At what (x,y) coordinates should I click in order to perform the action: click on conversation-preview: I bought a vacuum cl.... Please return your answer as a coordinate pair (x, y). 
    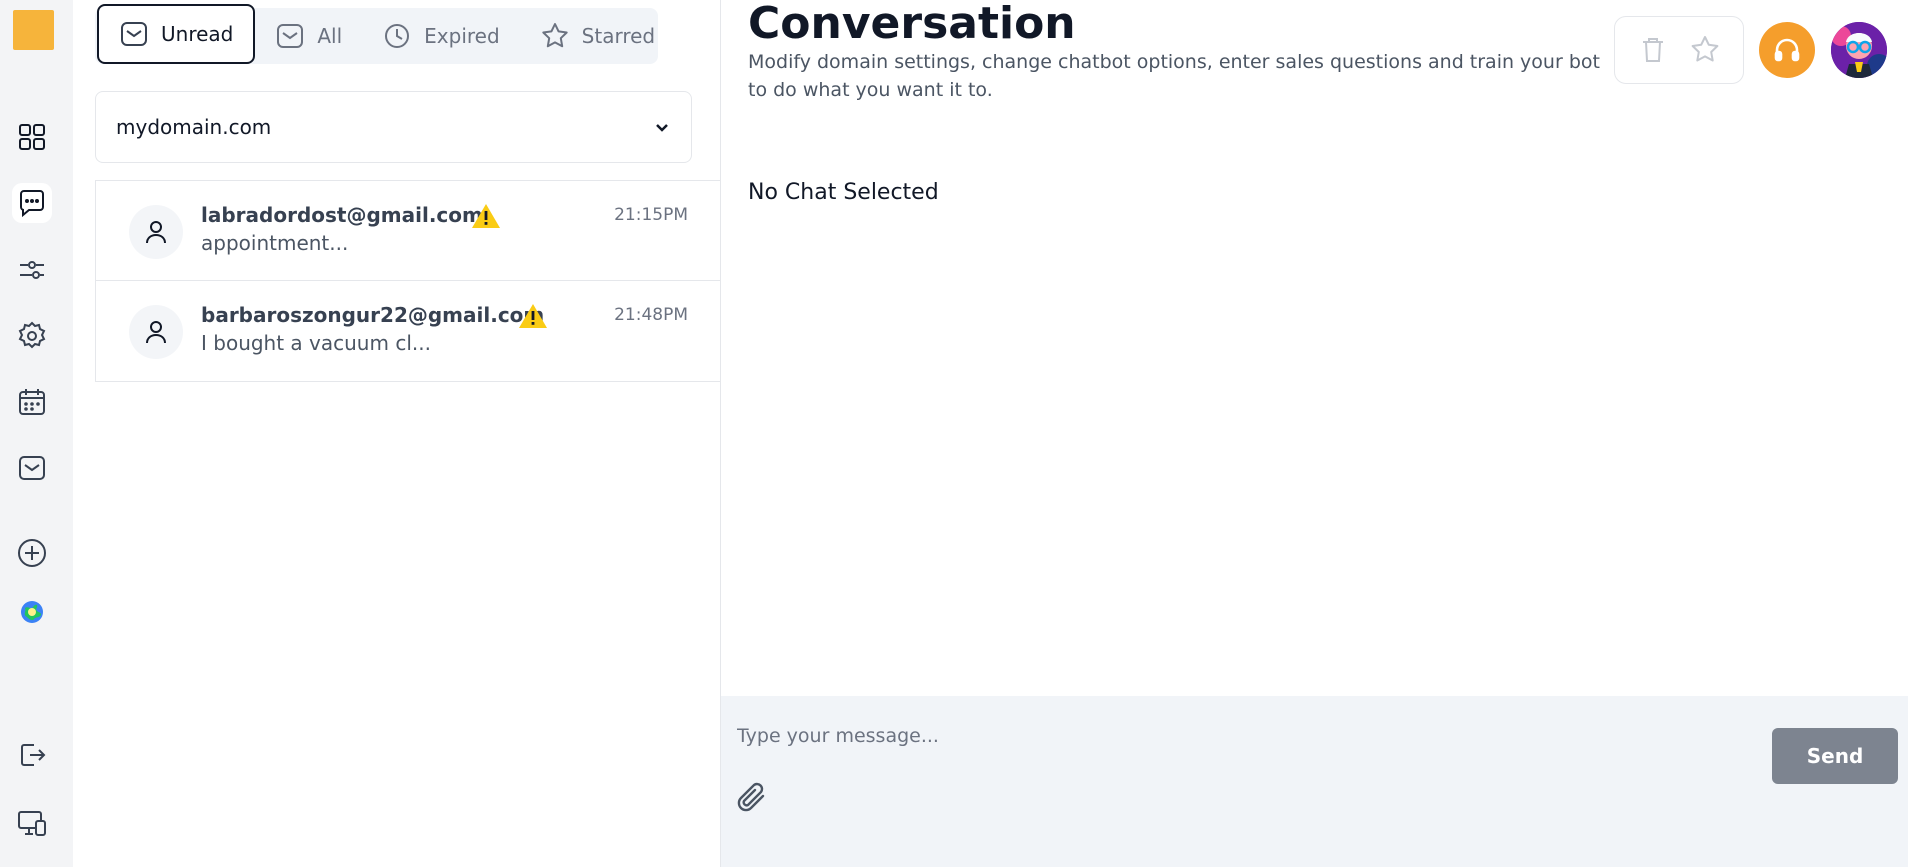
    Looking at the image, I should click on (316, 343).